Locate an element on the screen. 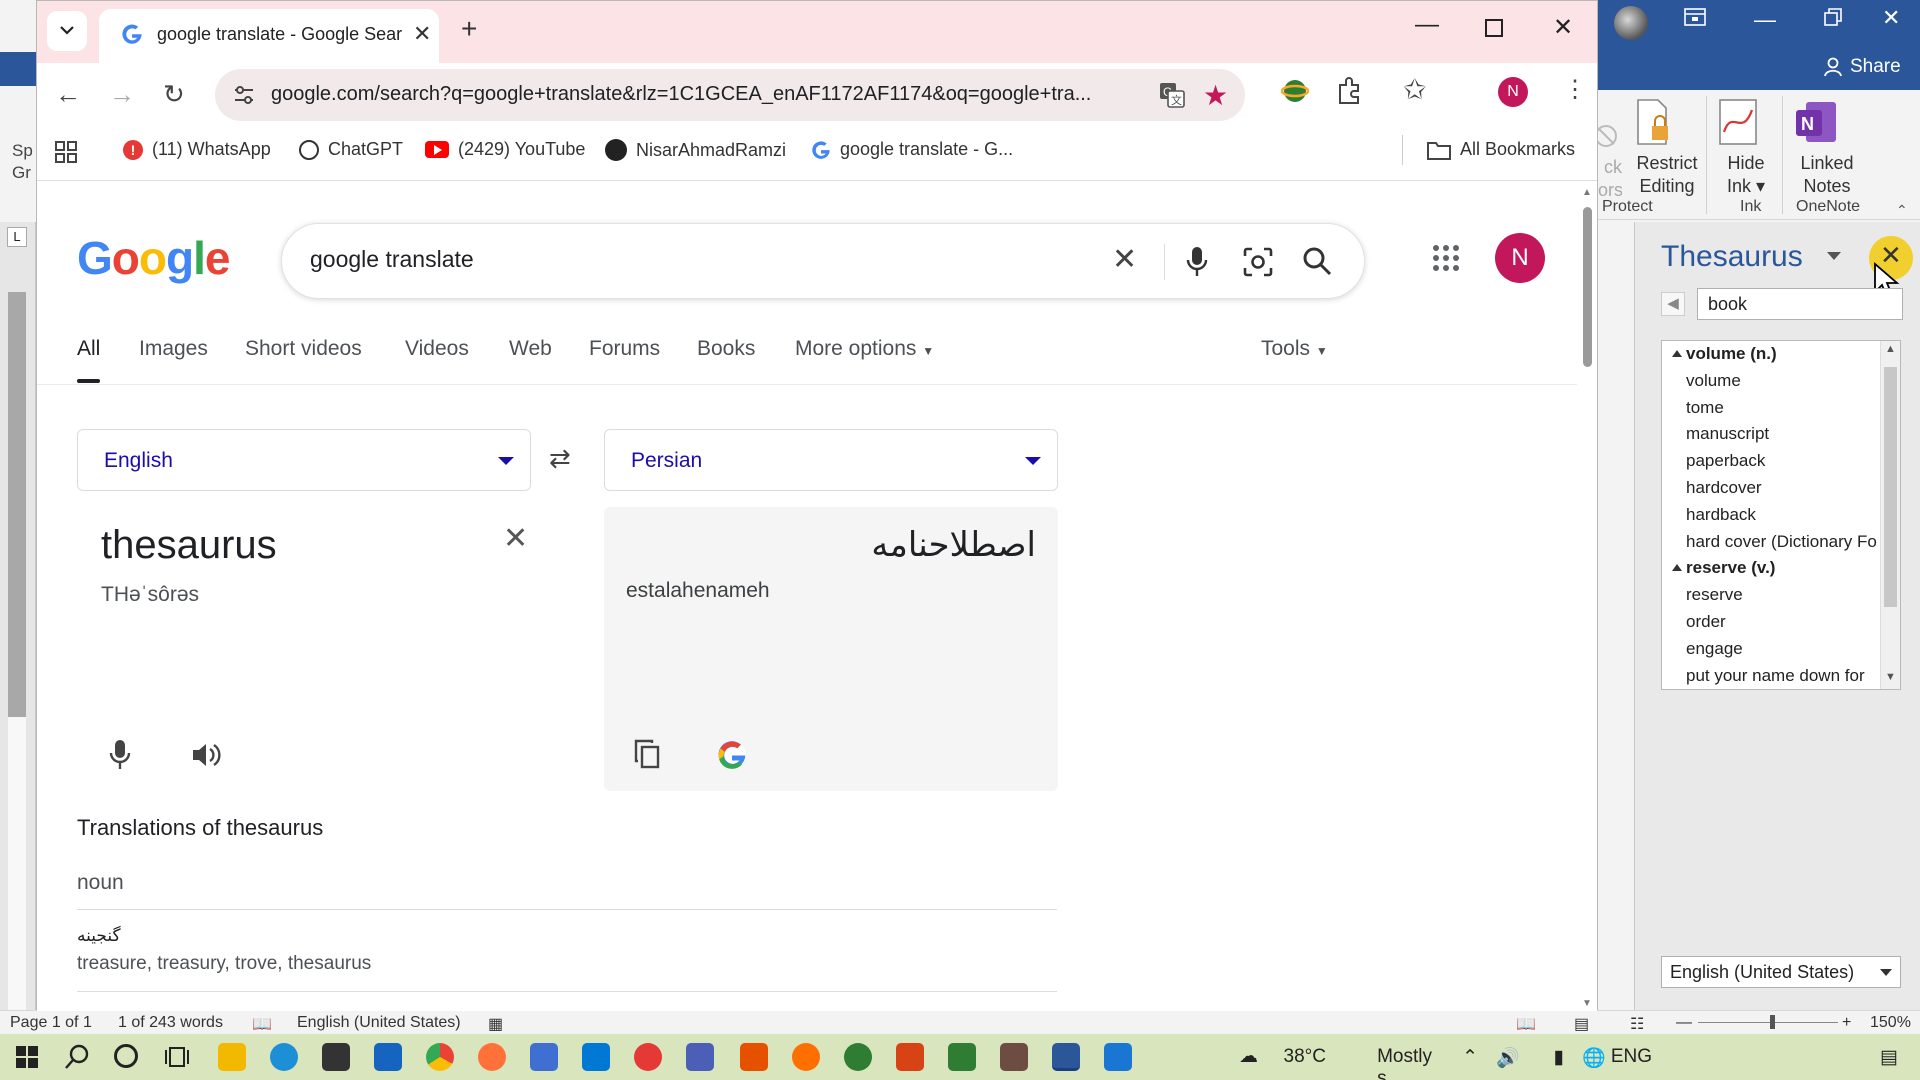 The width and height of the screenshot is (1920, 1080). copy-icon is located at coordinates (647, 754).